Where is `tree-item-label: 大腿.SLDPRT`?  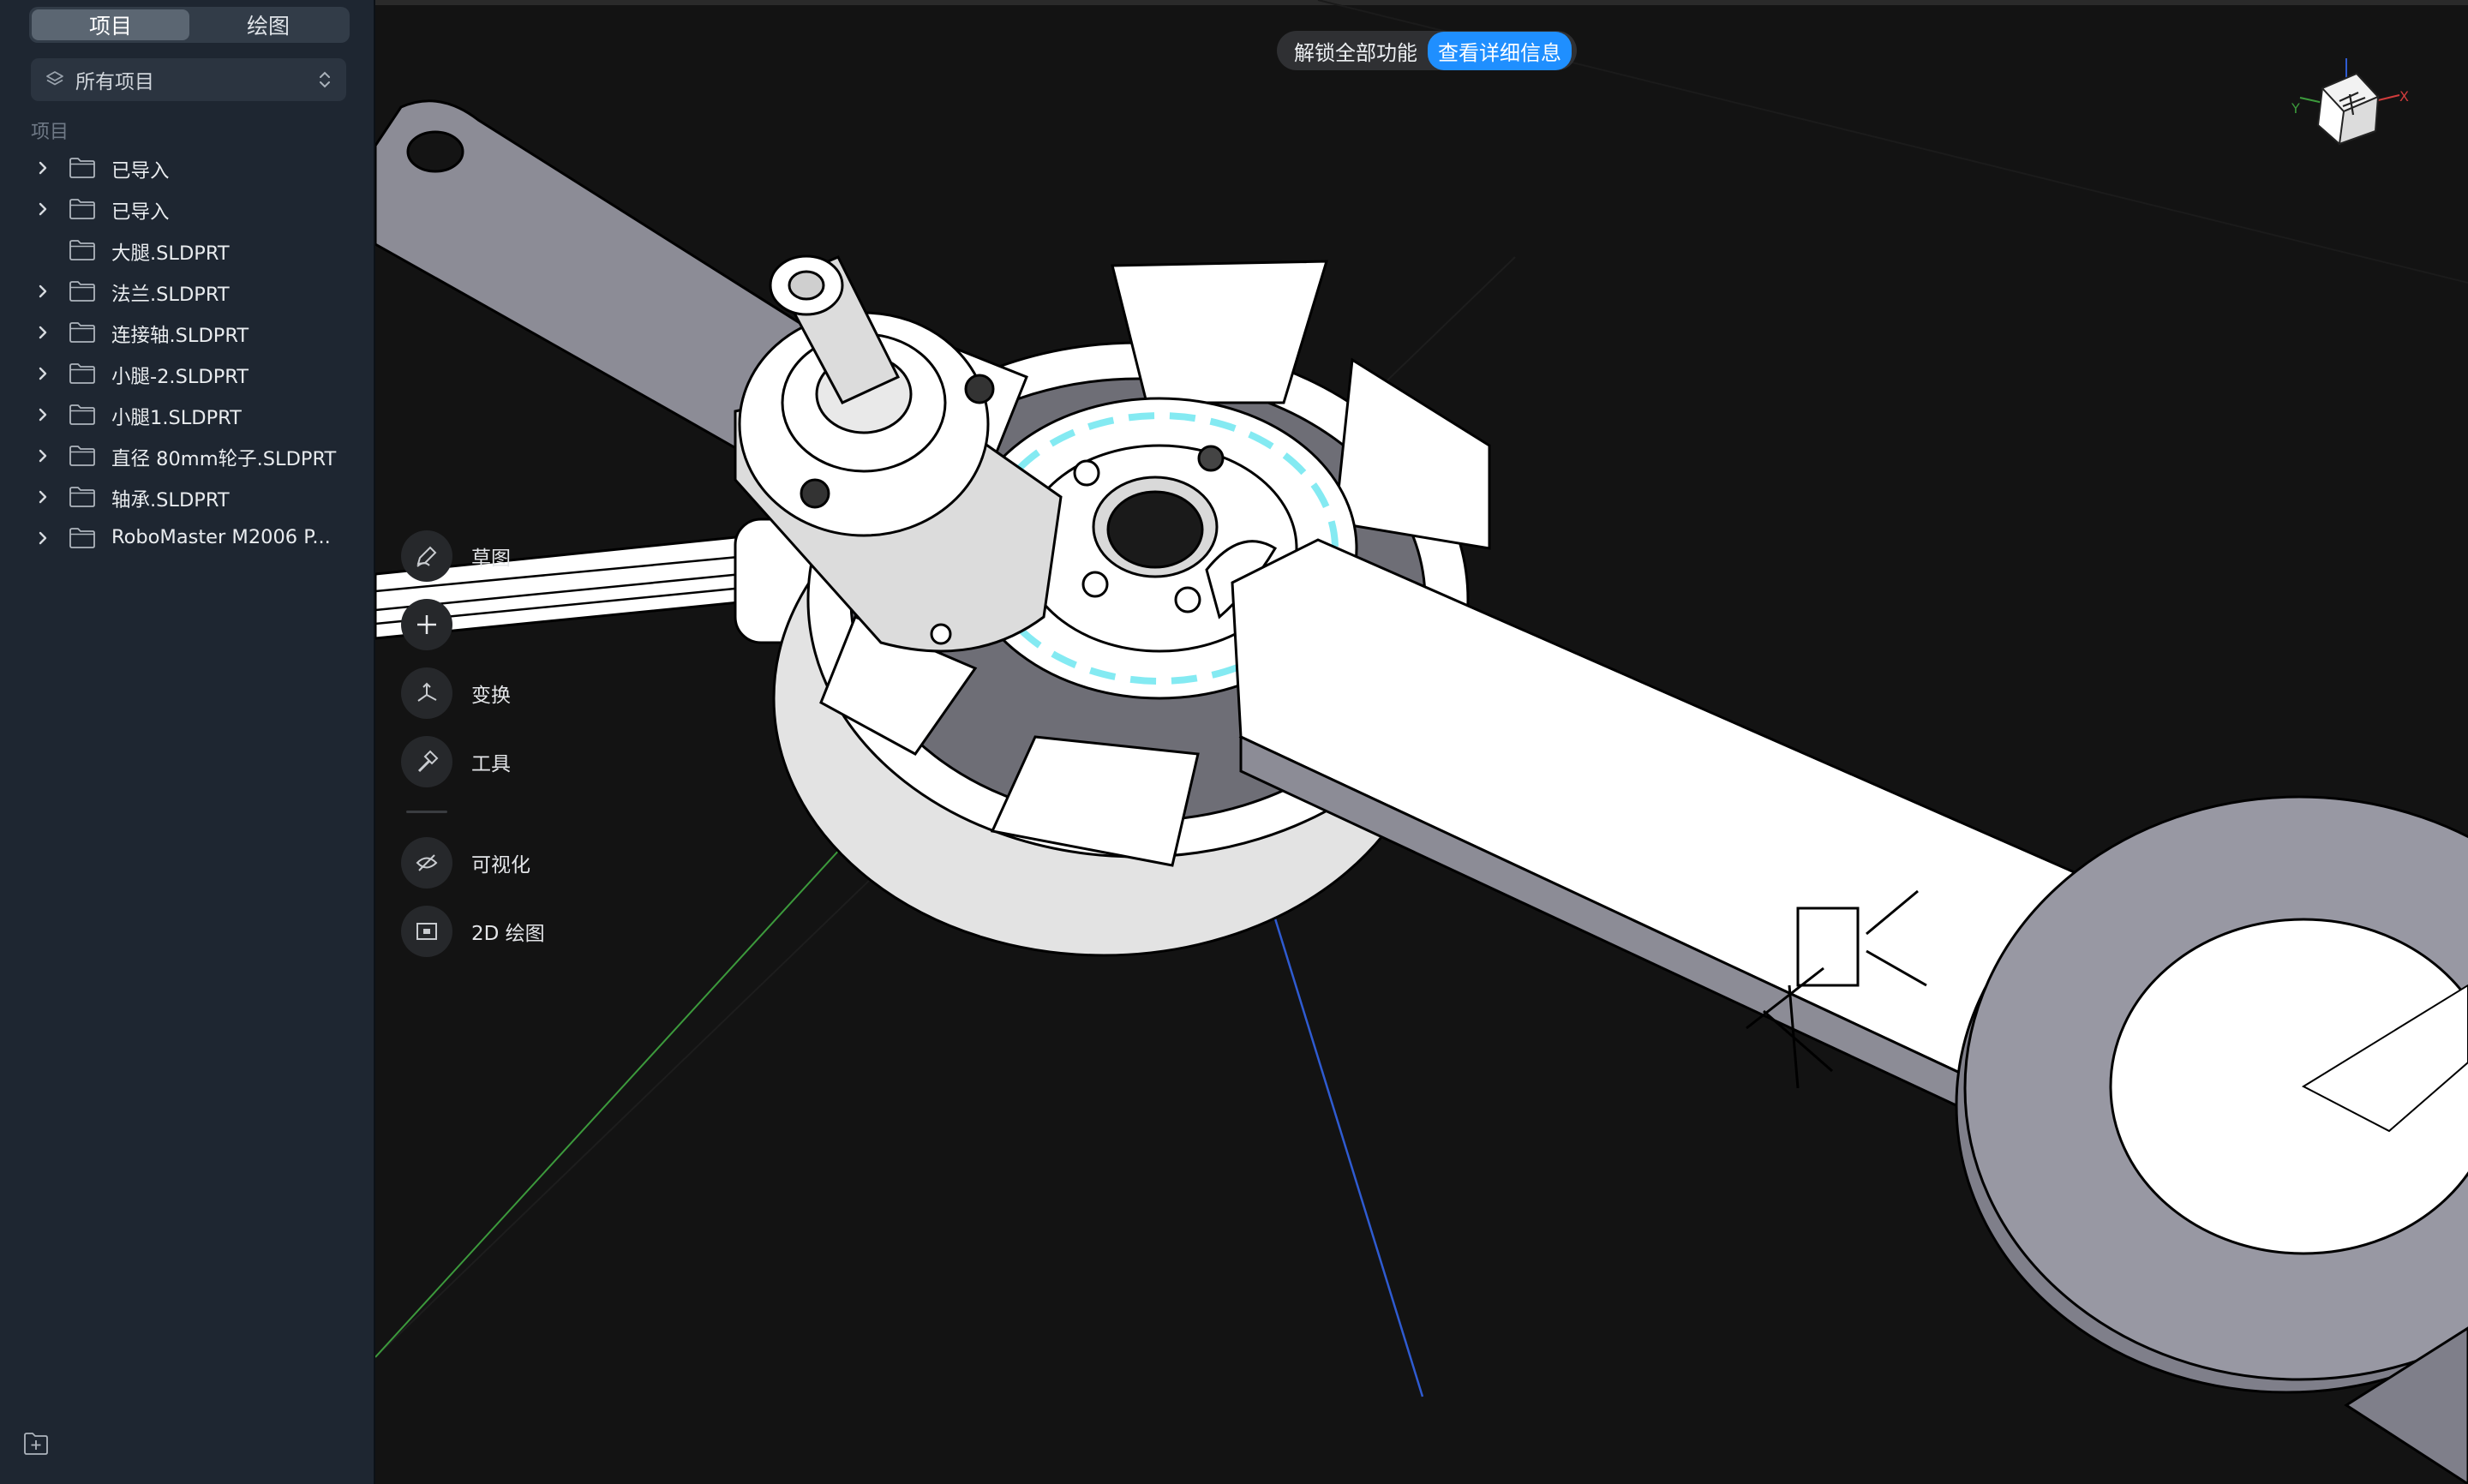 tree-item-label: 大腿.SLDPRT is located at coordinates (170, 254).